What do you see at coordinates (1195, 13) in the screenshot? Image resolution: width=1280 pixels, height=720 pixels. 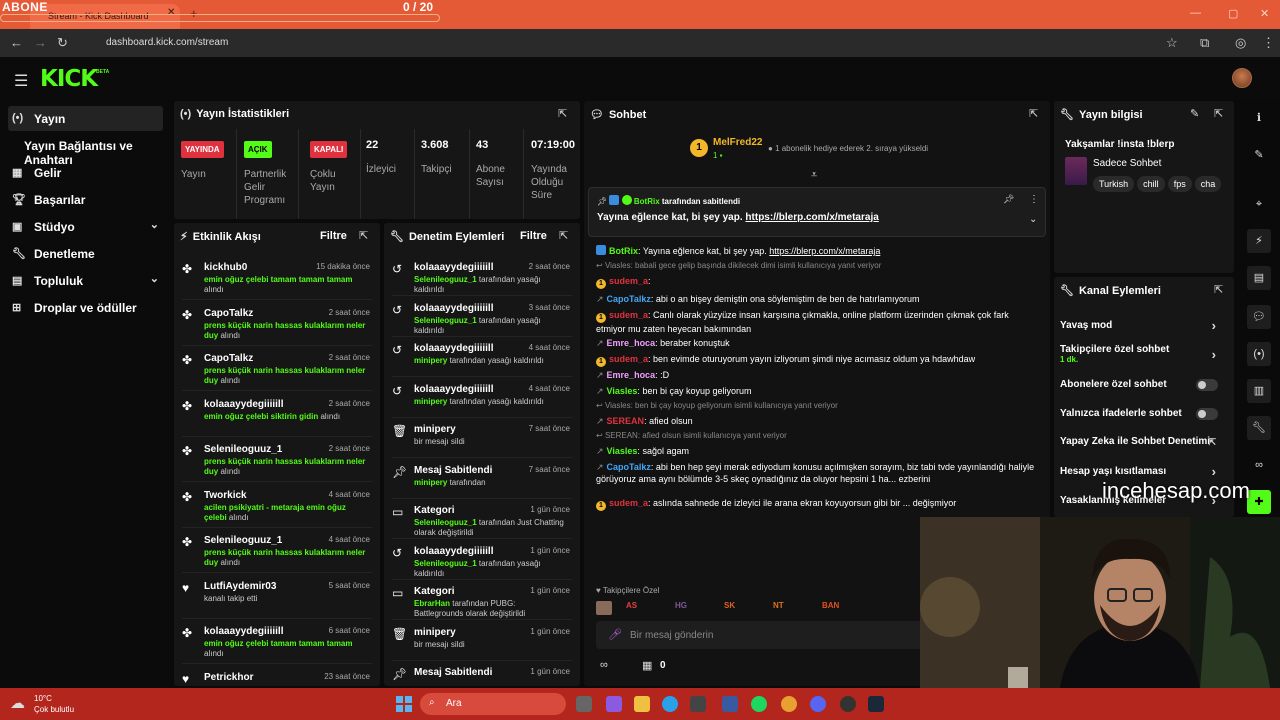 I see `minimize-icon: —` at bounding box center [1195, 13].